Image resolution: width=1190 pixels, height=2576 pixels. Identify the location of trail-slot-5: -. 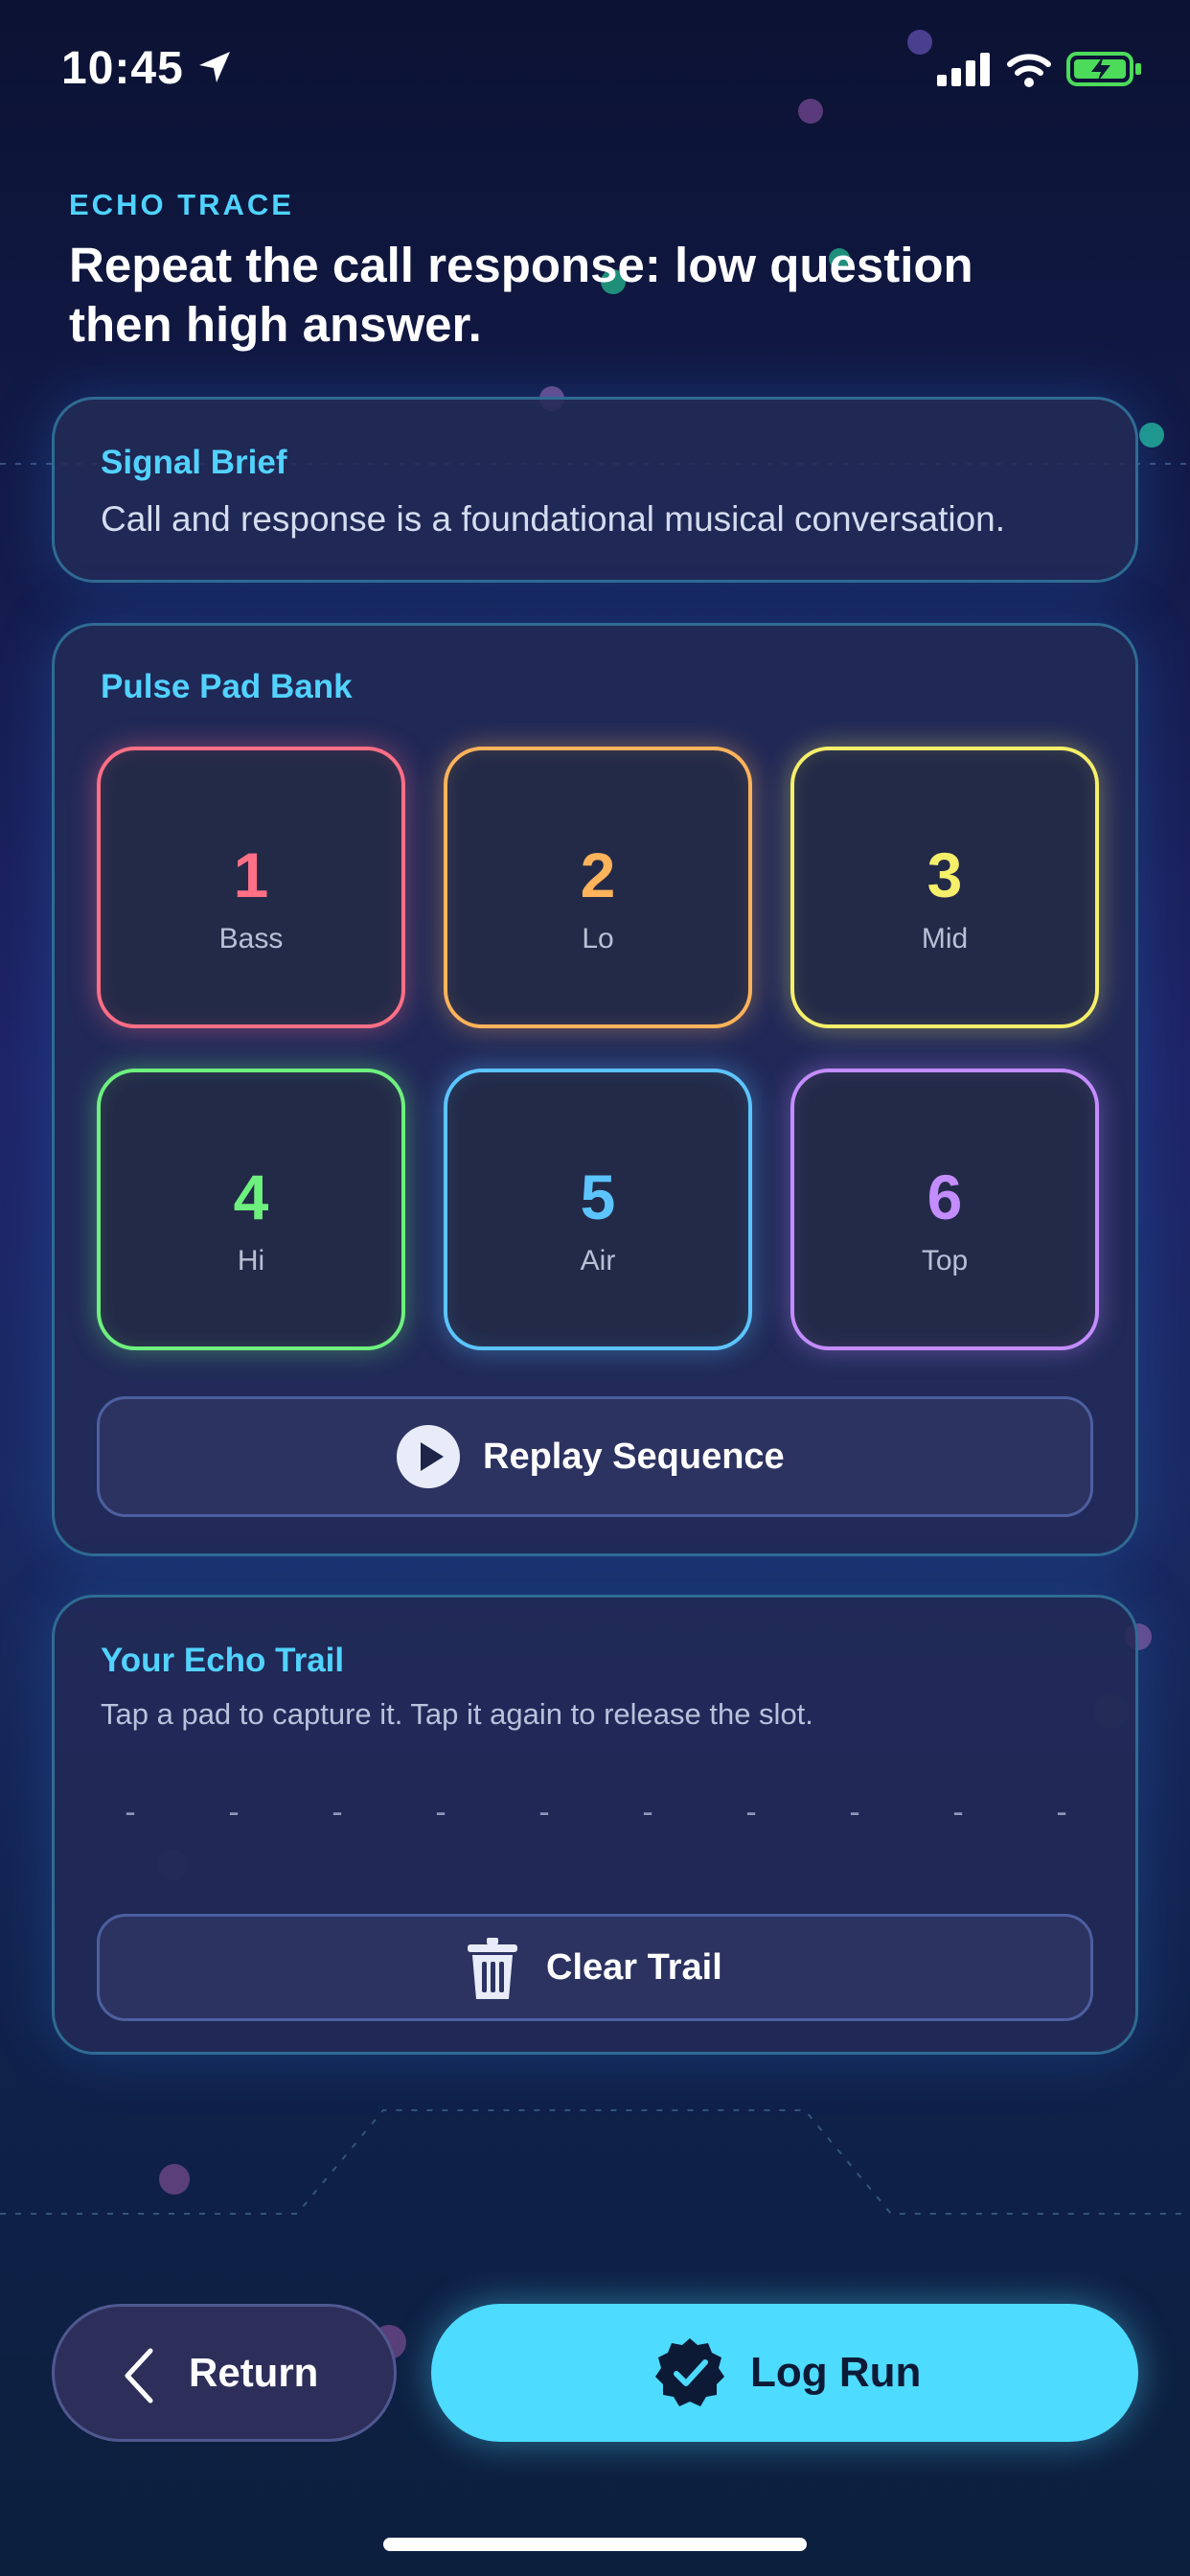
(544, 1812).